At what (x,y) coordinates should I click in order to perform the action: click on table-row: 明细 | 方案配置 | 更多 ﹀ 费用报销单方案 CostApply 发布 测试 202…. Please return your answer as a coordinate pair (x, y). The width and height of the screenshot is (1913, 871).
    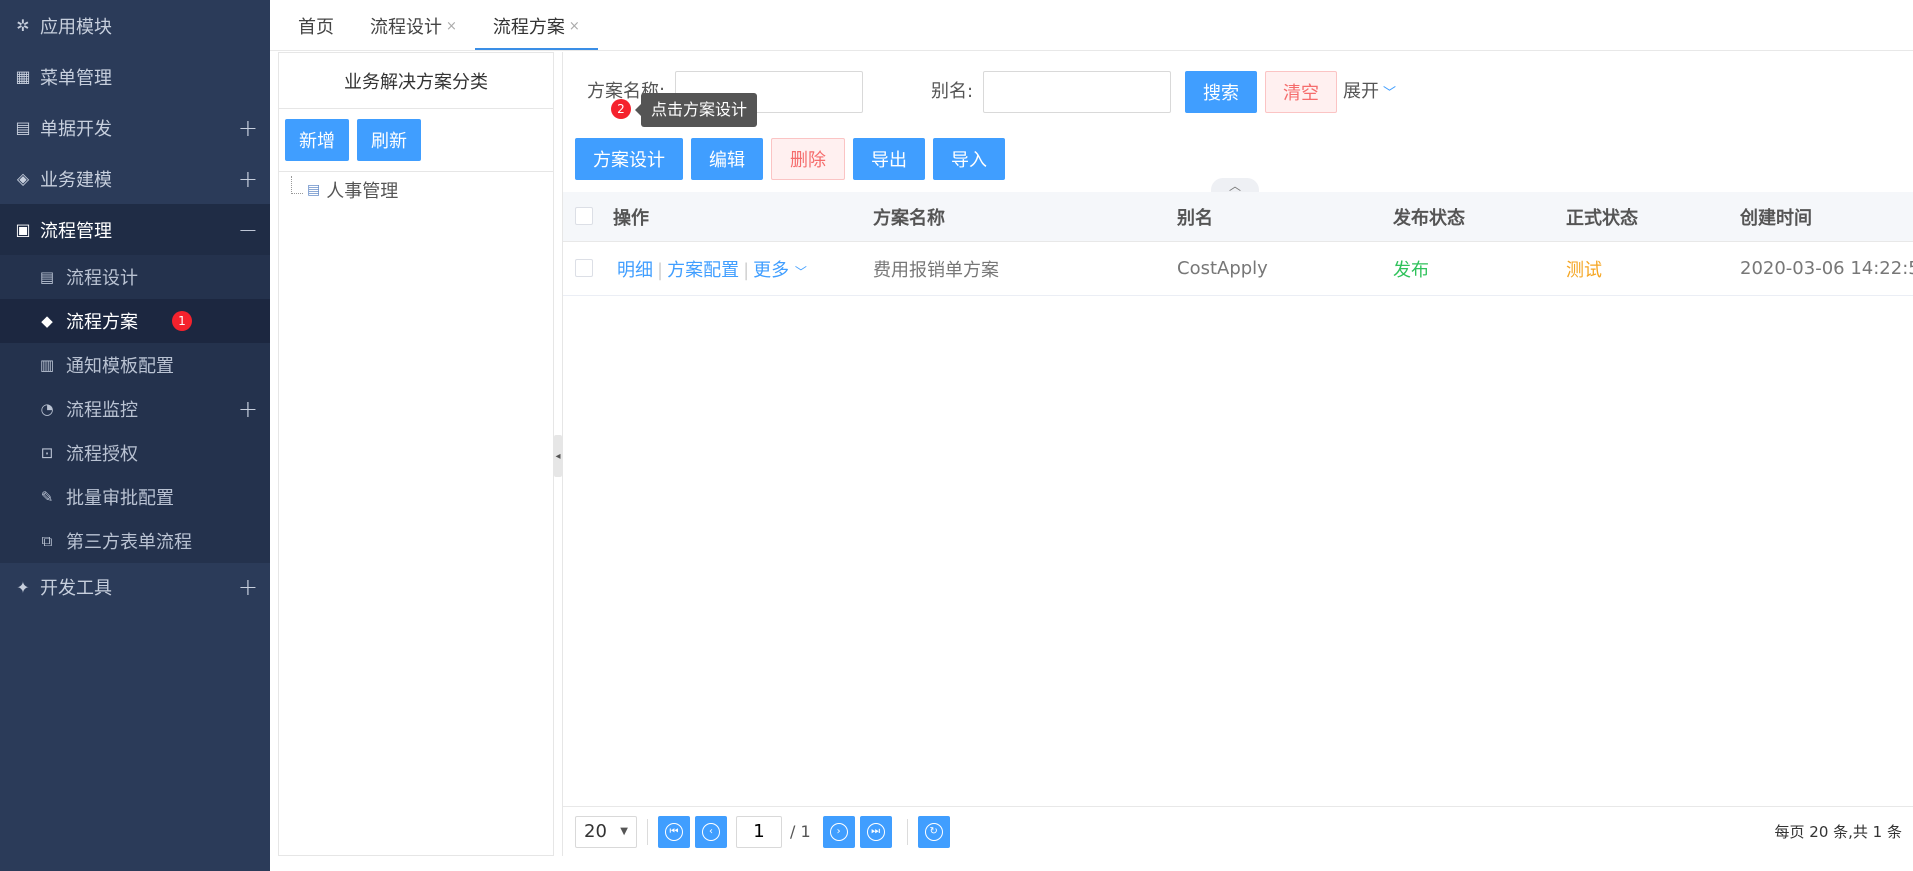
    Looking at the image, I should click on (1238, 269).